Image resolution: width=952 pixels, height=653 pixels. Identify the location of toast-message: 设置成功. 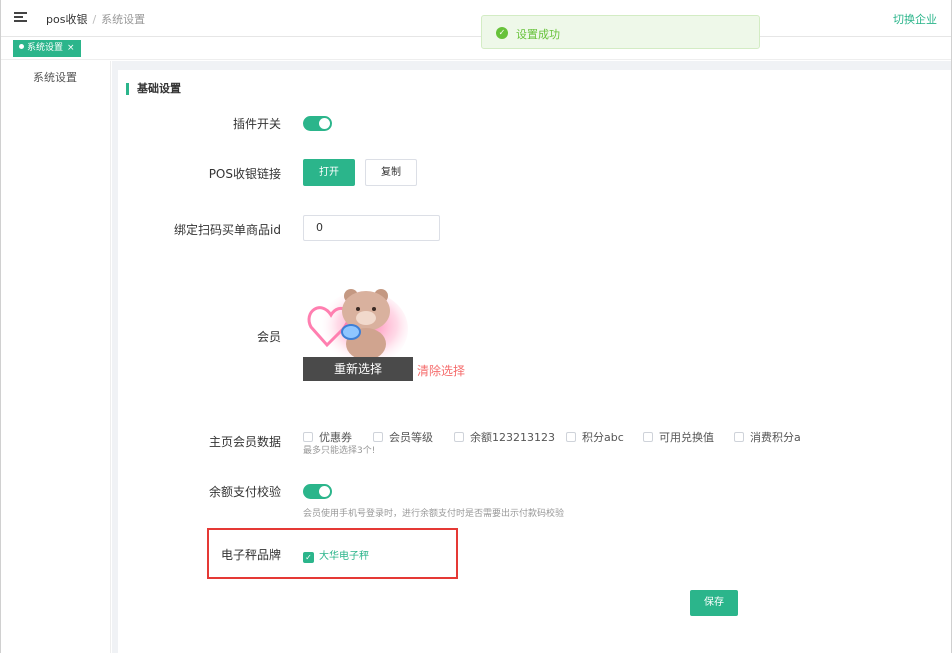
(538, 34).